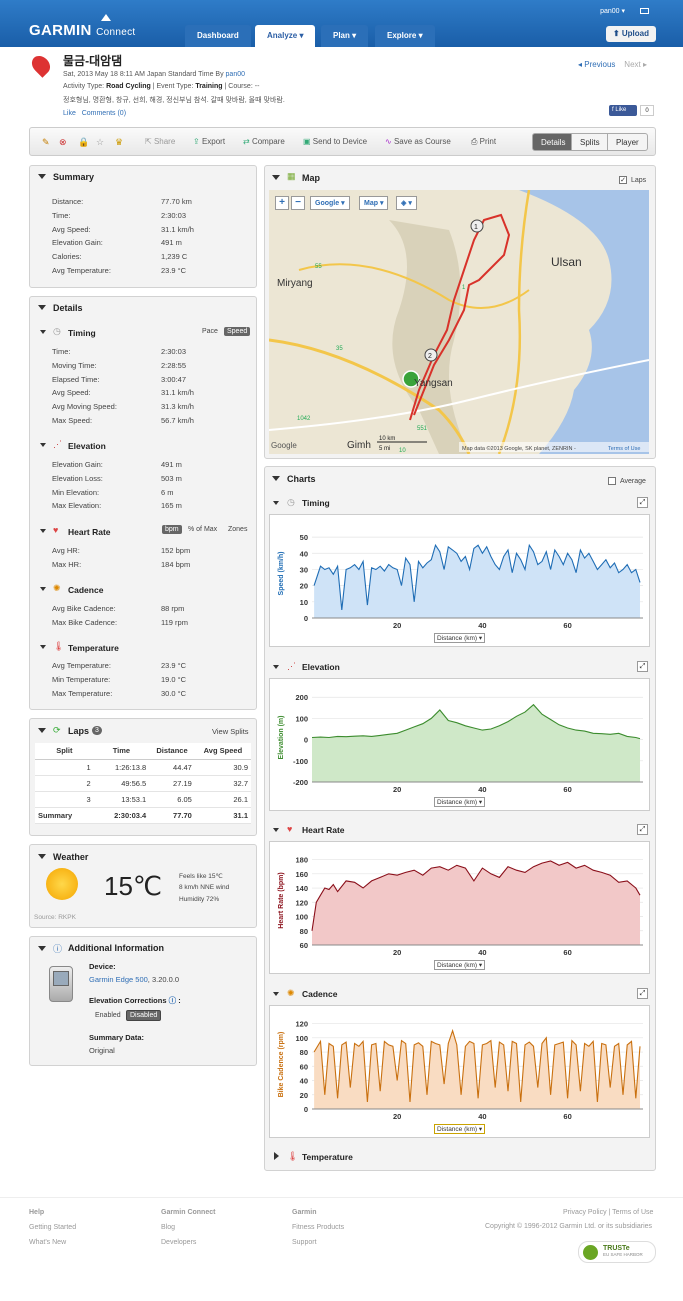 Image resolution: width=683 pixels, height=1301 pixels. What do you see at coordinates (330, 203) in the screenshot?
I see `map-provider-select: Google ▾` at bounding box center [330, 203].